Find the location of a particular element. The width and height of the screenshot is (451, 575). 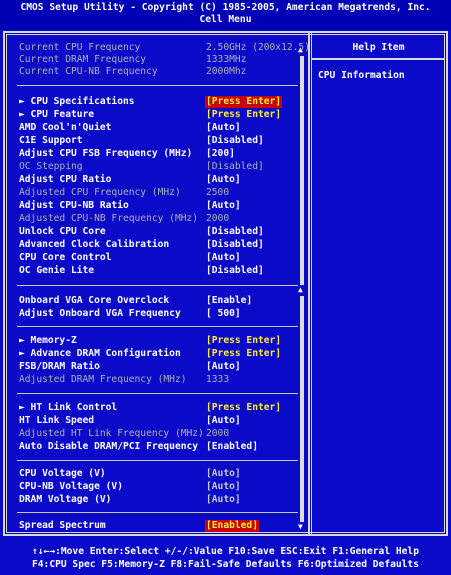

scrollbar: ▲ ▲ ▼ is located at coordinates (301, 286).